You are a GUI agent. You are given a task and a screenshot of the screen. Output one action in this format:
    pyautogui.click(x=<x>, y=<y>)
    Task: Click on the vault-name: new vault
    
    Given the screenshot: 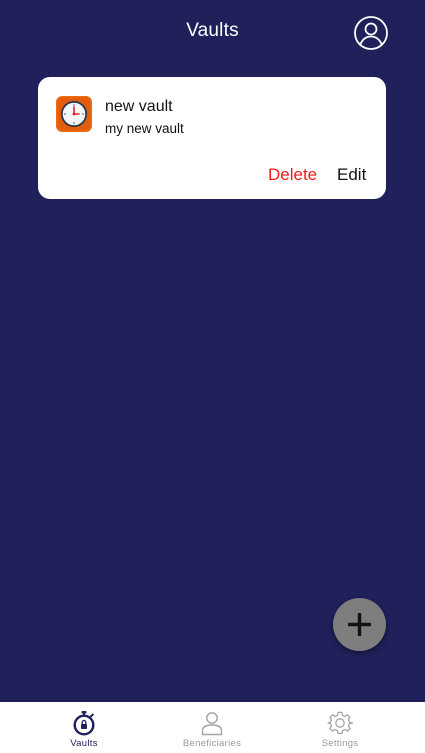 What is the action you would take?
    pyautogui.click(x=139, y=106)
    